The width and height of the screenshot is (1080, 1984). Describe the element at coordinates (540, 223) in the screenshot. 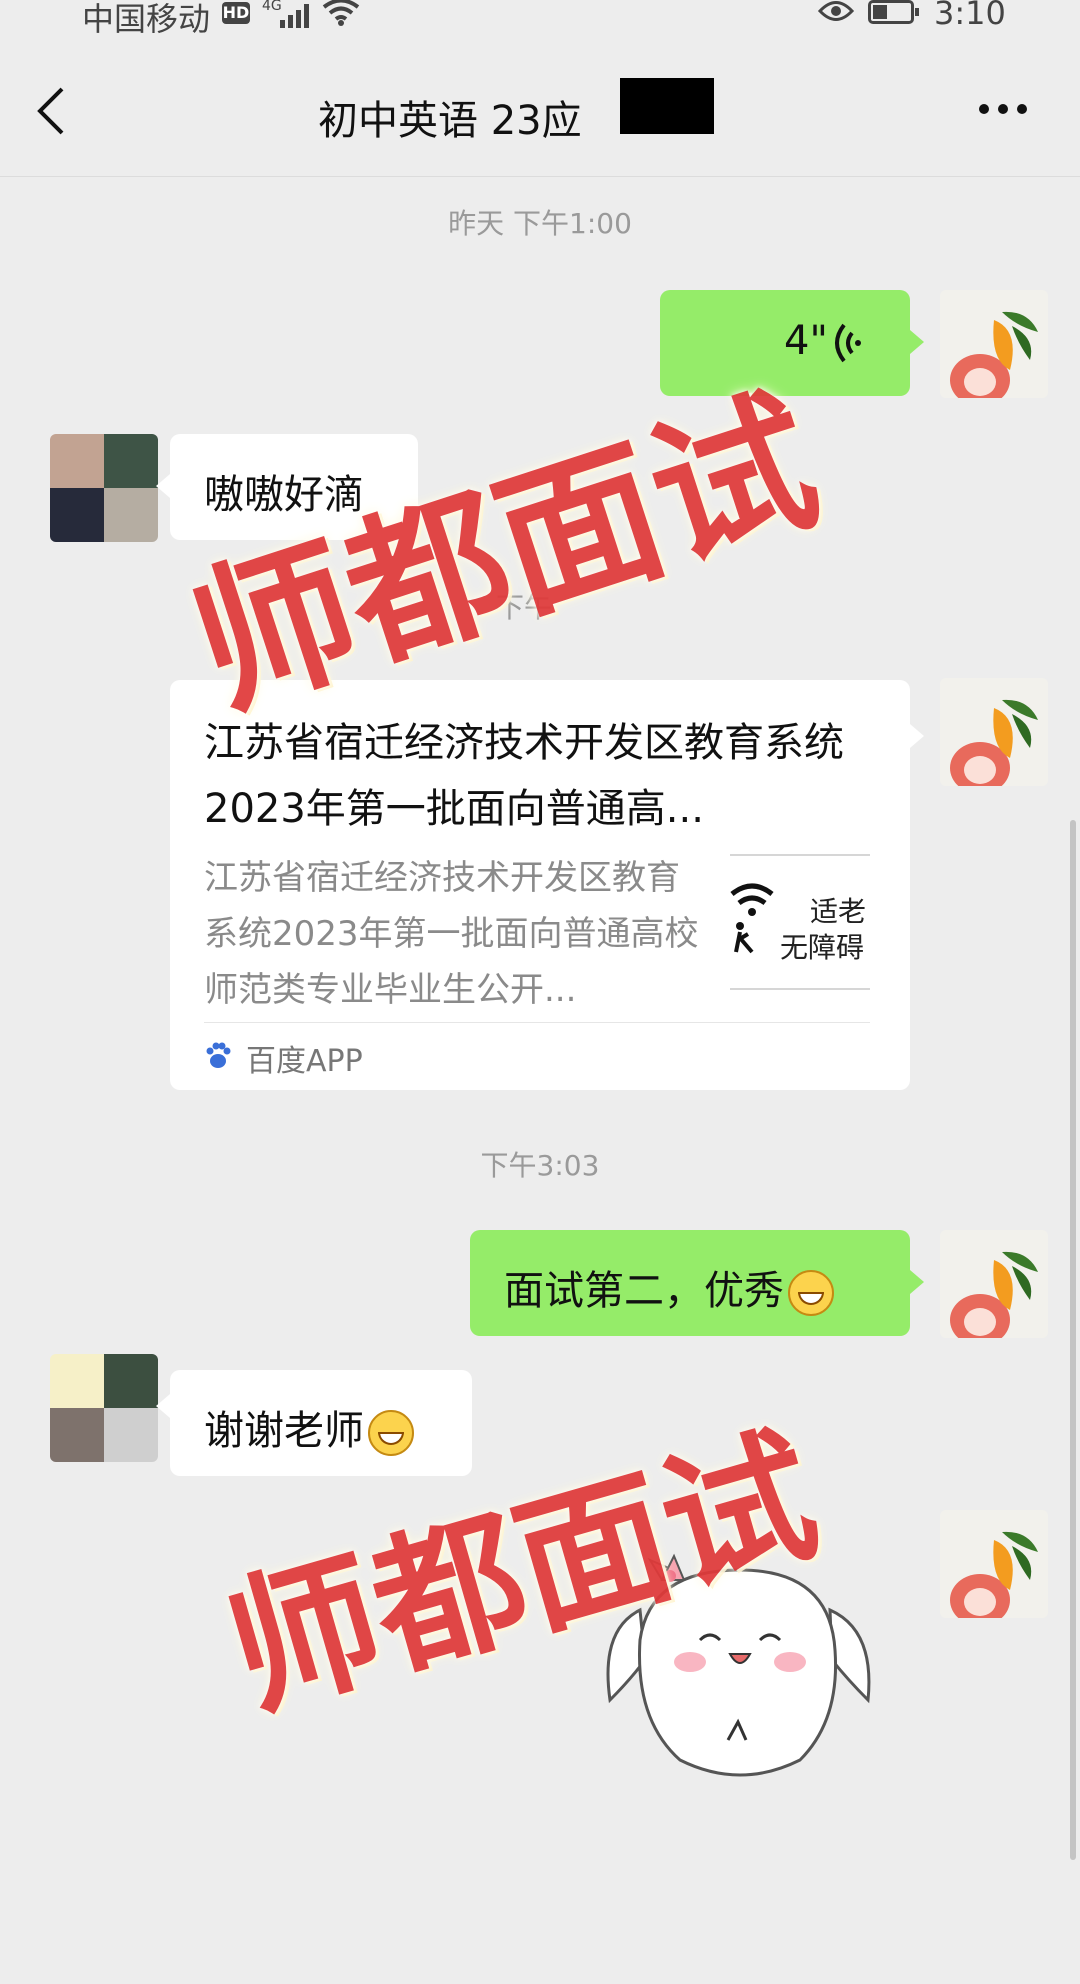

I see `timestamp: 昨天 下午1:00` at that location.